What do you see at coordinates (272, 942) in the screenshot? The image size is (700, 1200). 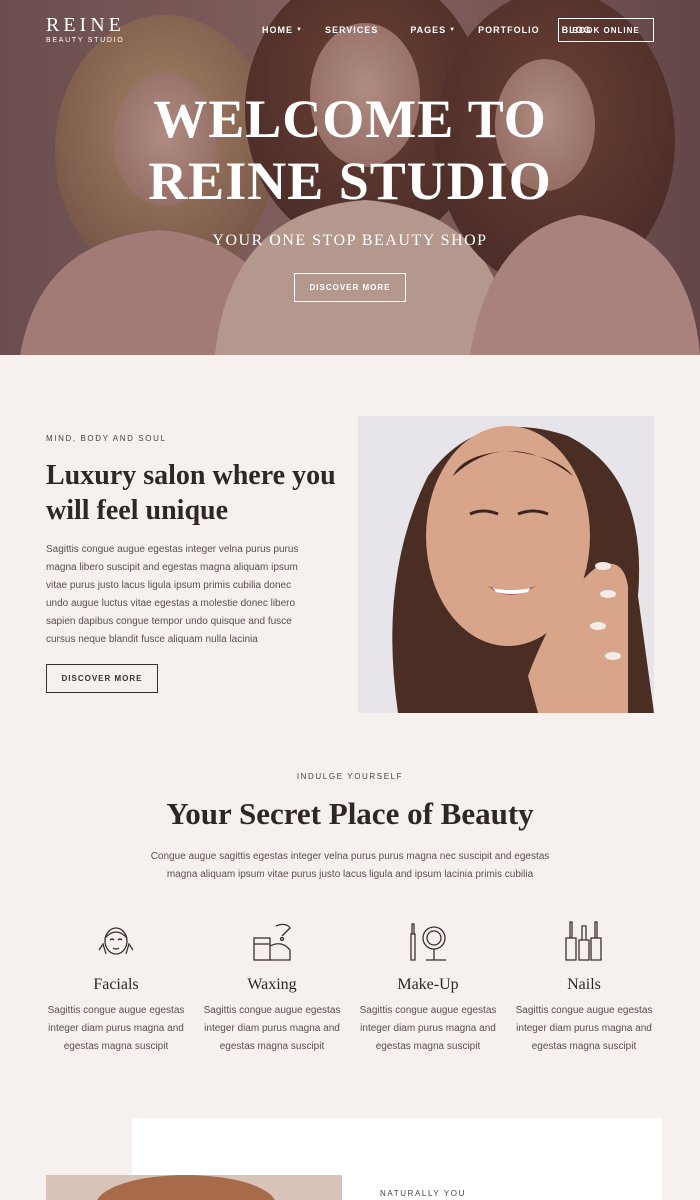 I see `wax-pot-icon` at bounding box center [272, 942].